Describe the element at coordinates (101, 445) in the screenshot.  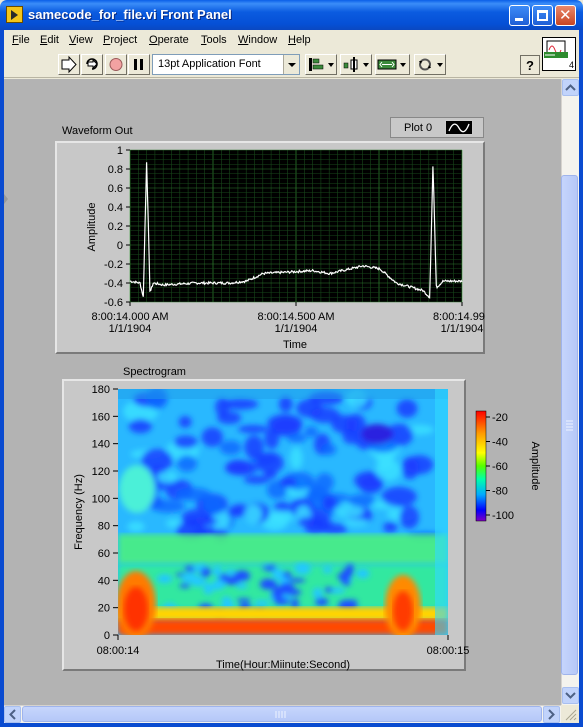
I see `spectrogram-y-tick-label: 140` at that location.